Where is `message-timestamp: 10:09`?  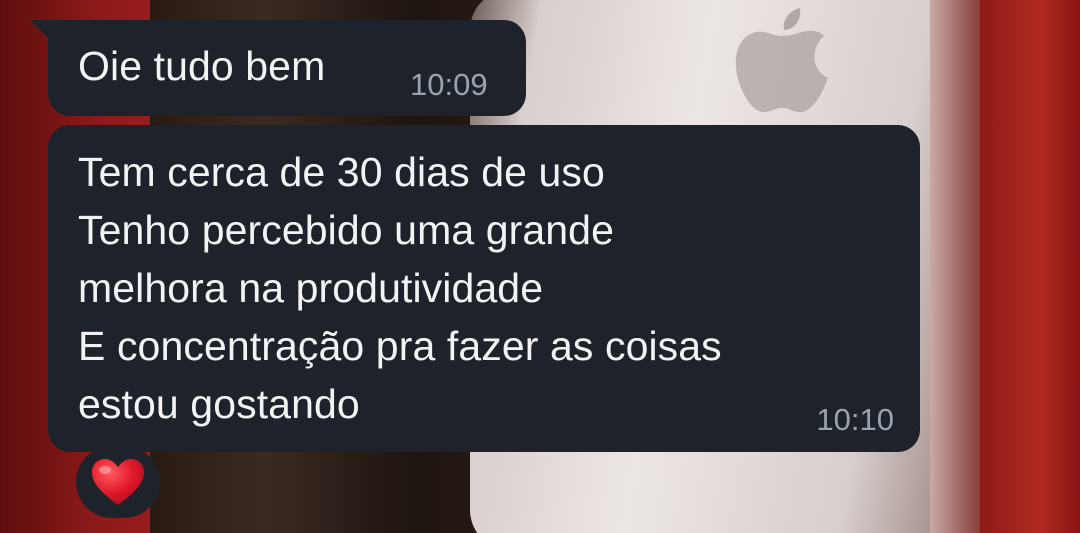
message-timestamp: 10:09 is located at coordinates (449, 84).